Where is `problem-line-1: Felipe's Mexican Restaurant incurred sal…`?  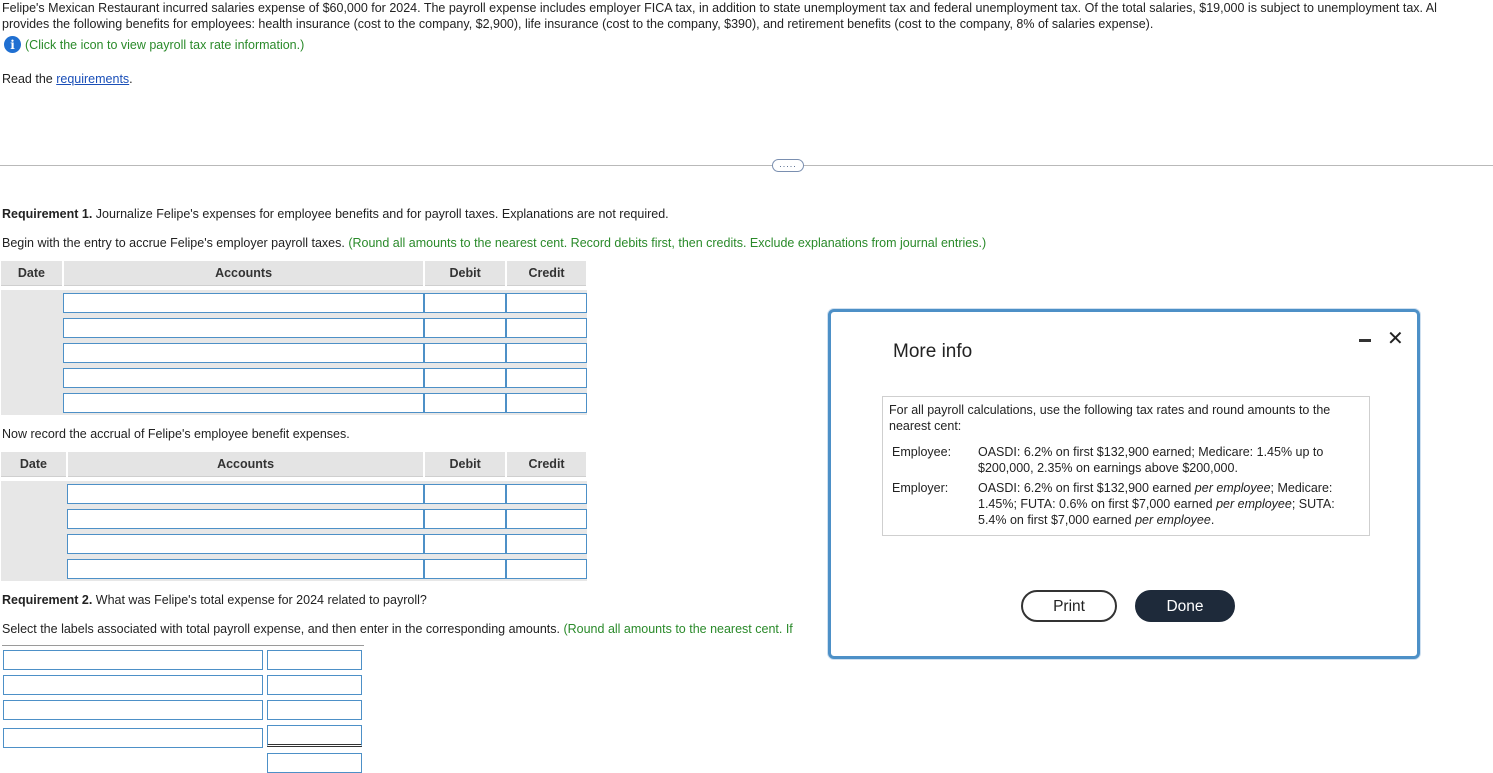 problem-line-1: Felipe's Mexican Restaurant incurred sal… is located at coordinates (719, 8).